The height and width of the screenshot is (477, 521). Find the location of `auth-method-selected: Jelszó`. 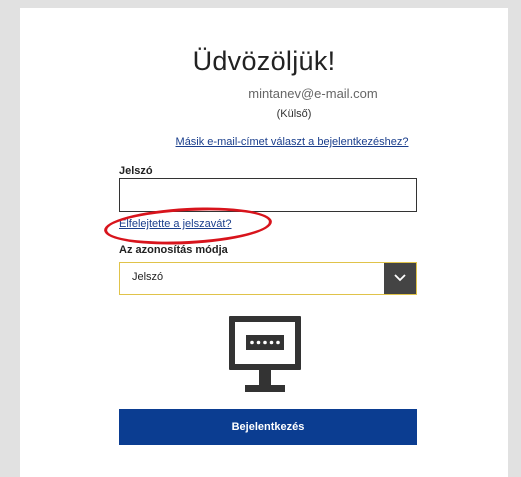

auth-method-selected: Jelszó is located at coordinates (148, 277).